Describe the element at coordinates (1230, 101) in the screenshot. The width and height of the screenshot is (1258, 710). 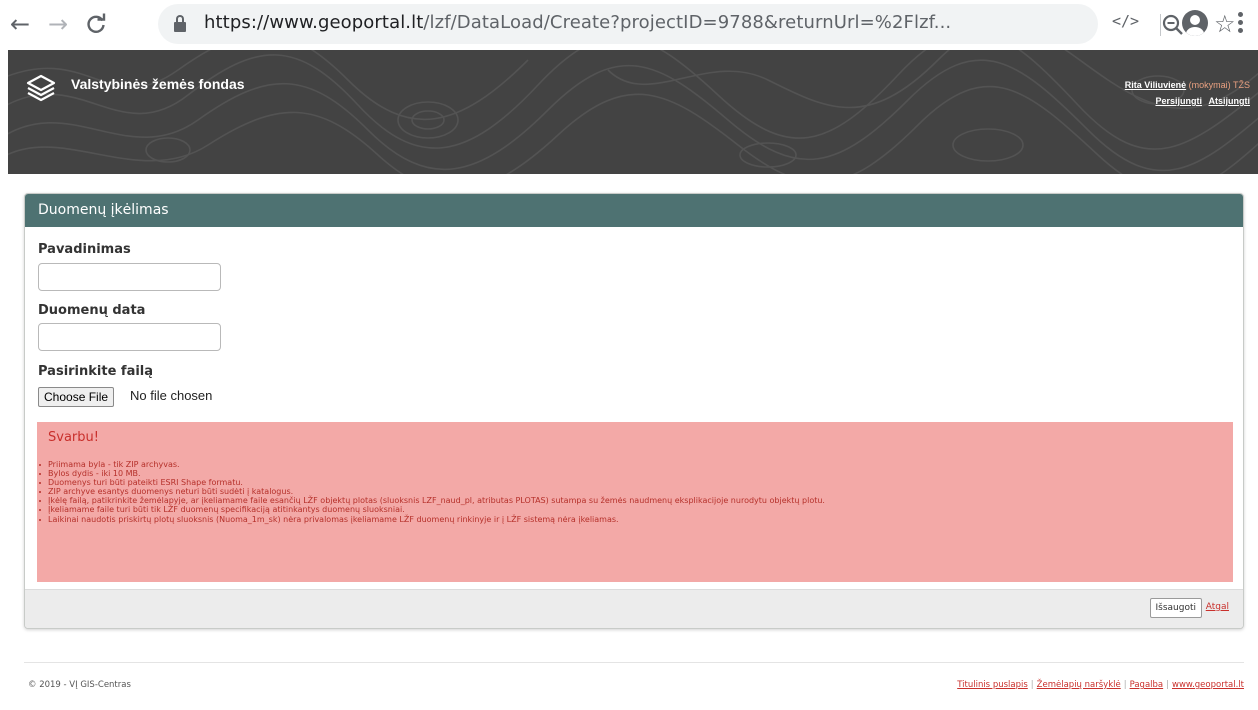
I see `logout-link: Atsijungti` at that location.